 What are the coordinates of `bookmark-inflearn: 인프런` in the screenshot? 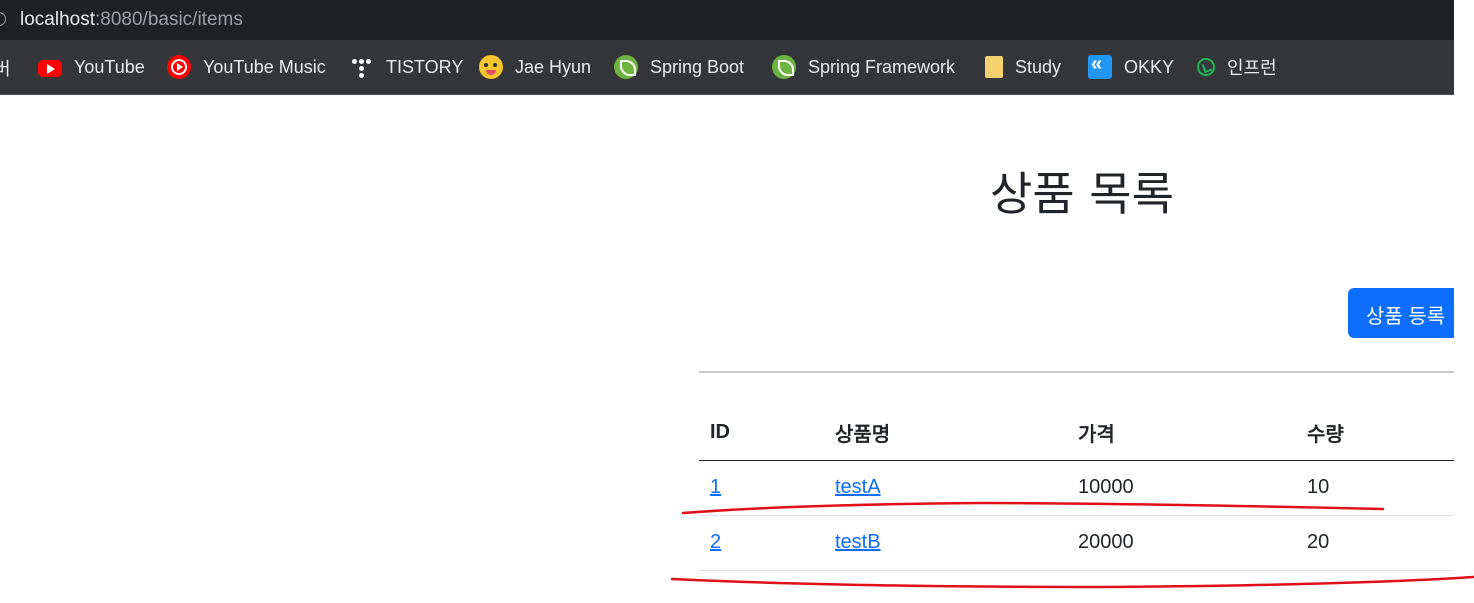 It's located at (1237, 67).